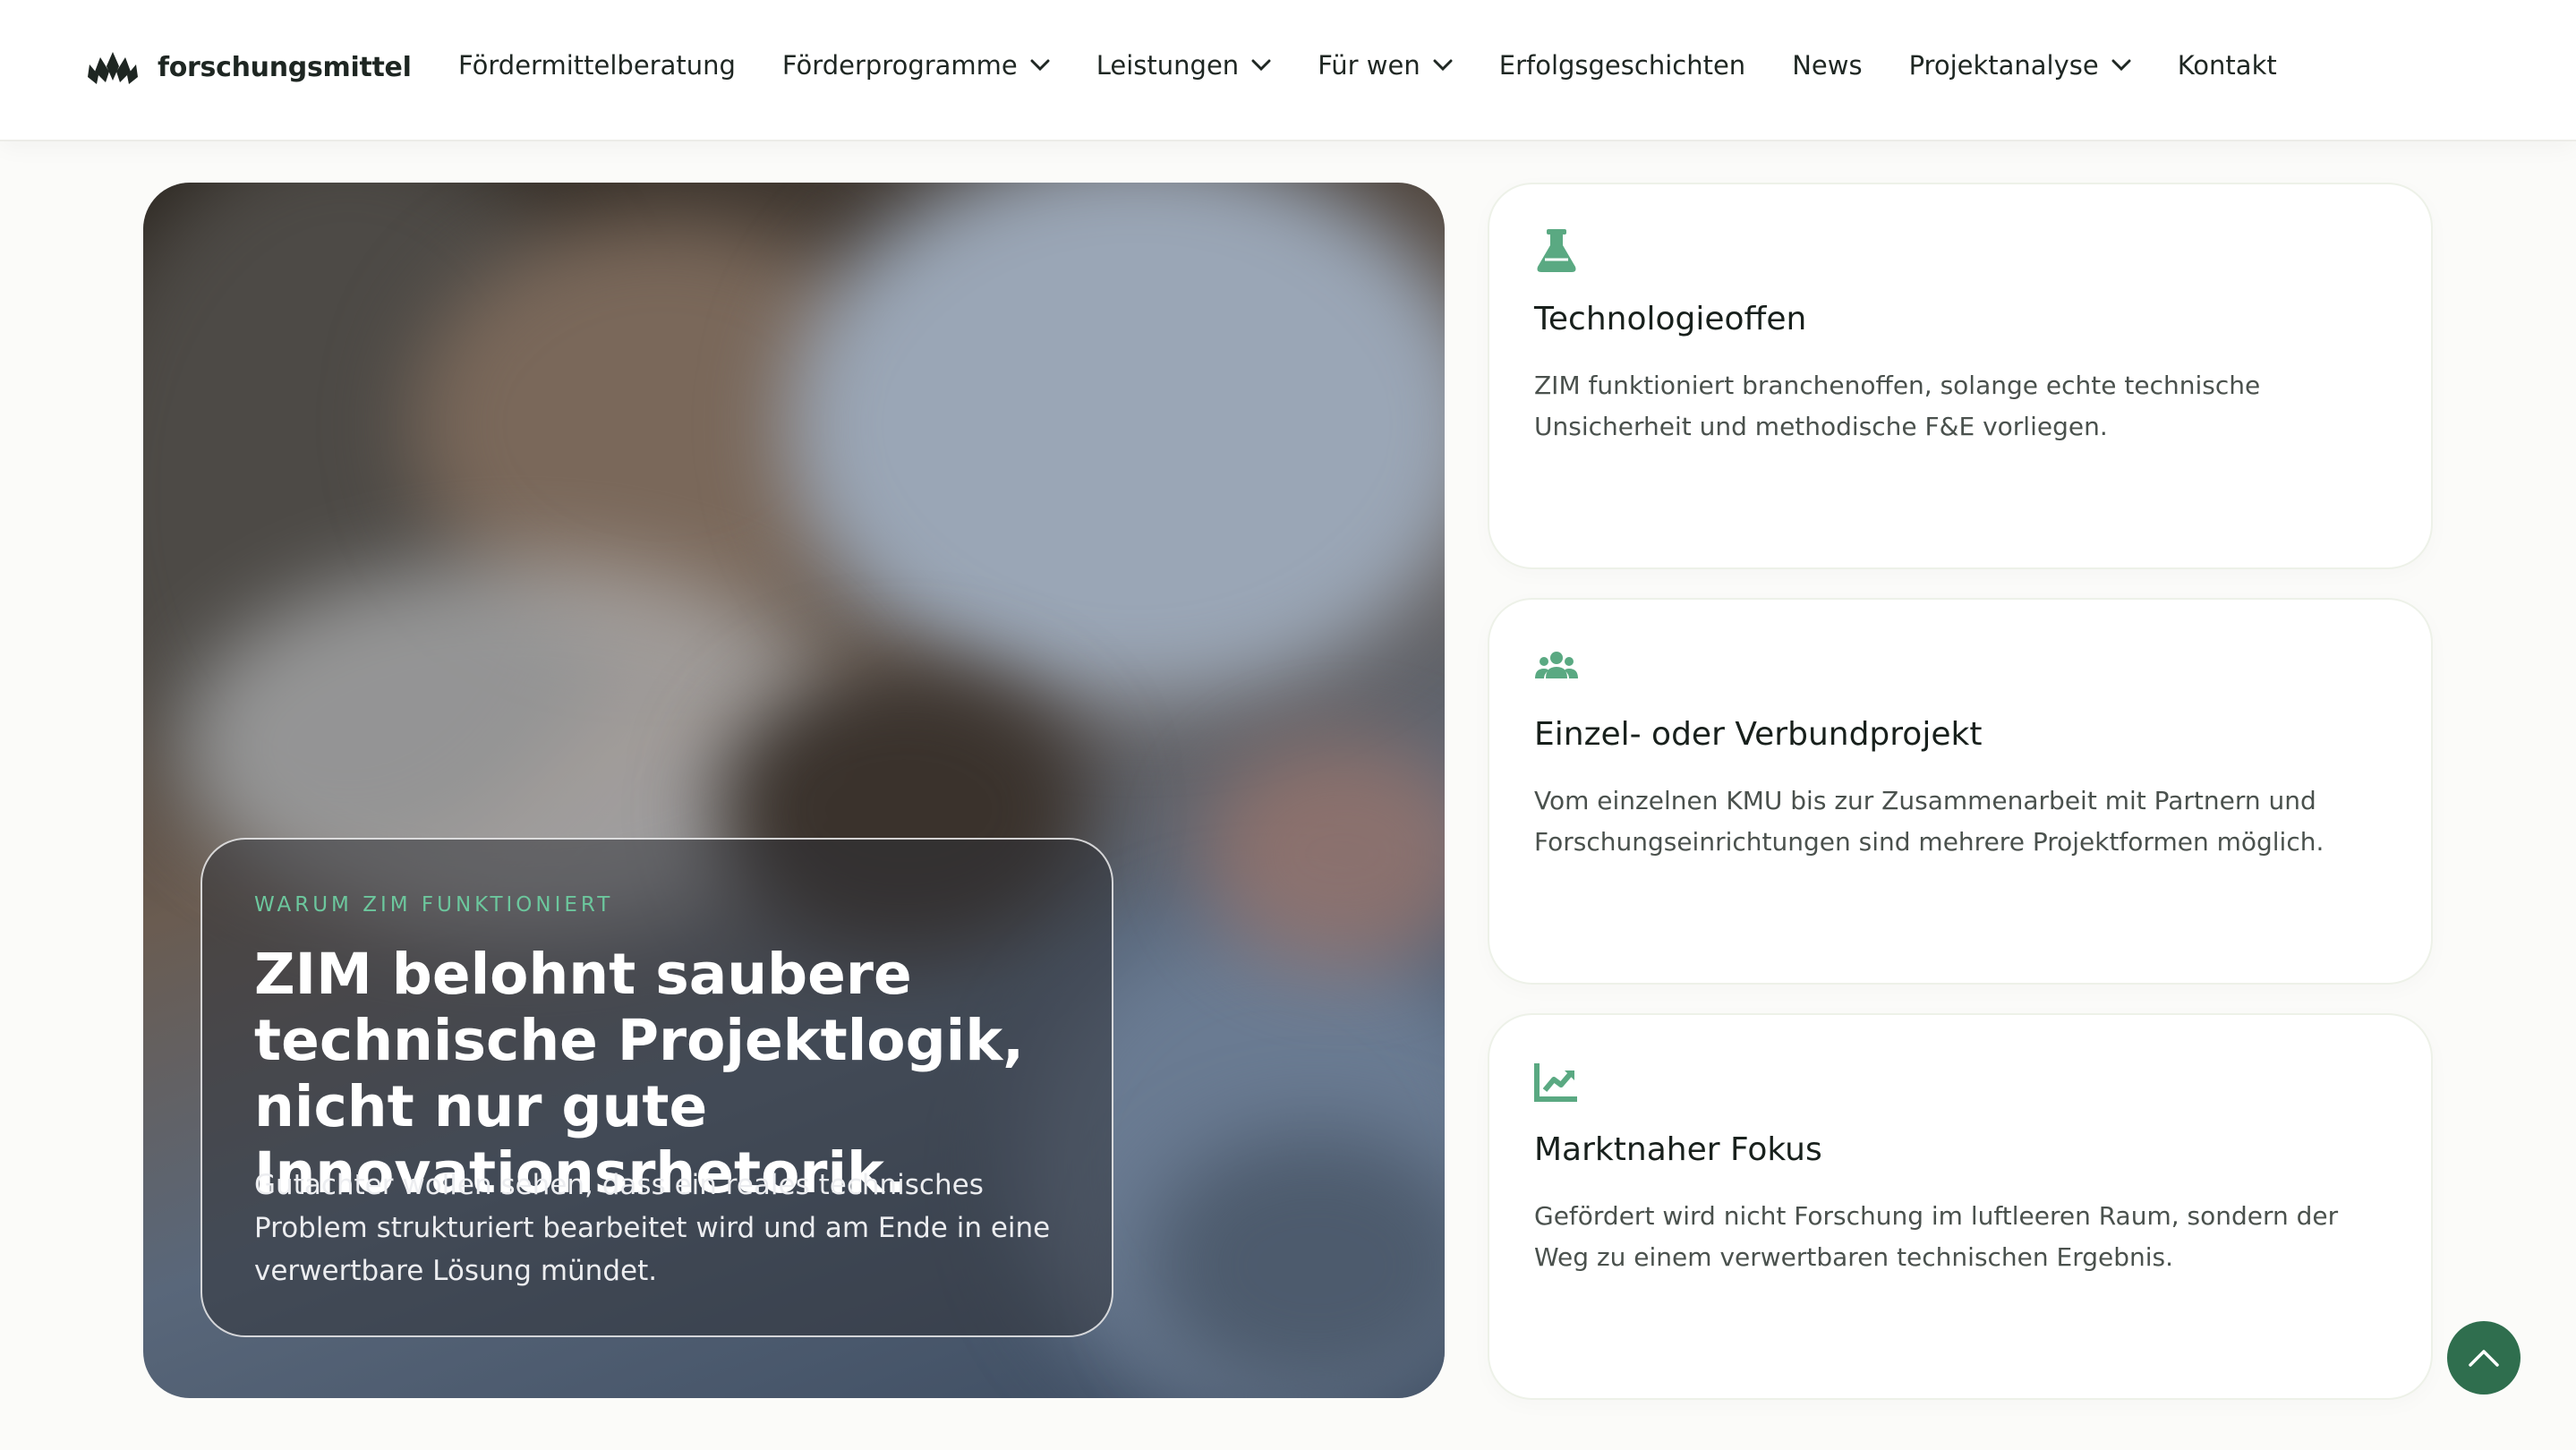 This screenshot has height=1450, width=2576. I want to click on nav-item-kontakt: Kontakt, so click(2227, 65).